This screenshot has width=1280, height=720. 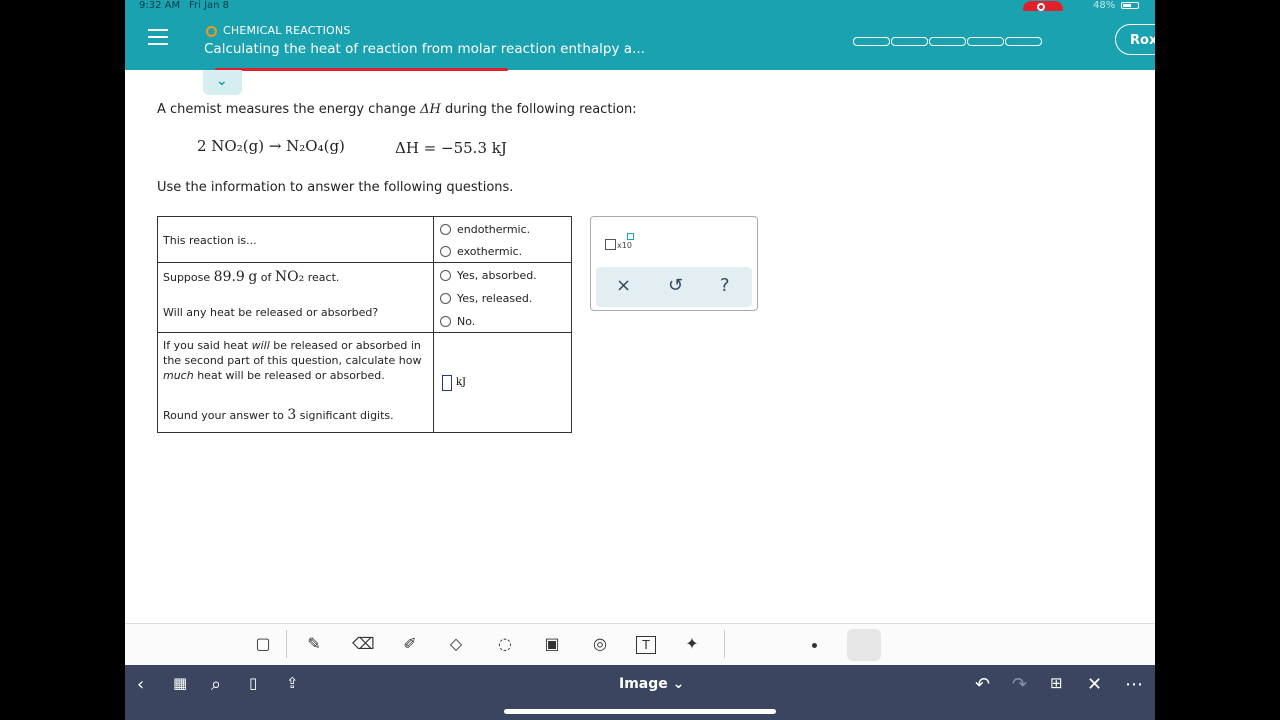 I want to click on text-tool-icon: T, so click(x=646, y=645).